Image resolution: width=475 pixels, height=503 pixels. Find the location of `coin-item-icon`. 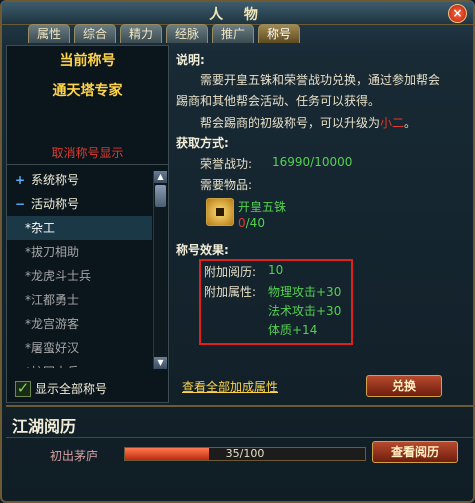

coin-item-icon is located at coordinates (220, 212).